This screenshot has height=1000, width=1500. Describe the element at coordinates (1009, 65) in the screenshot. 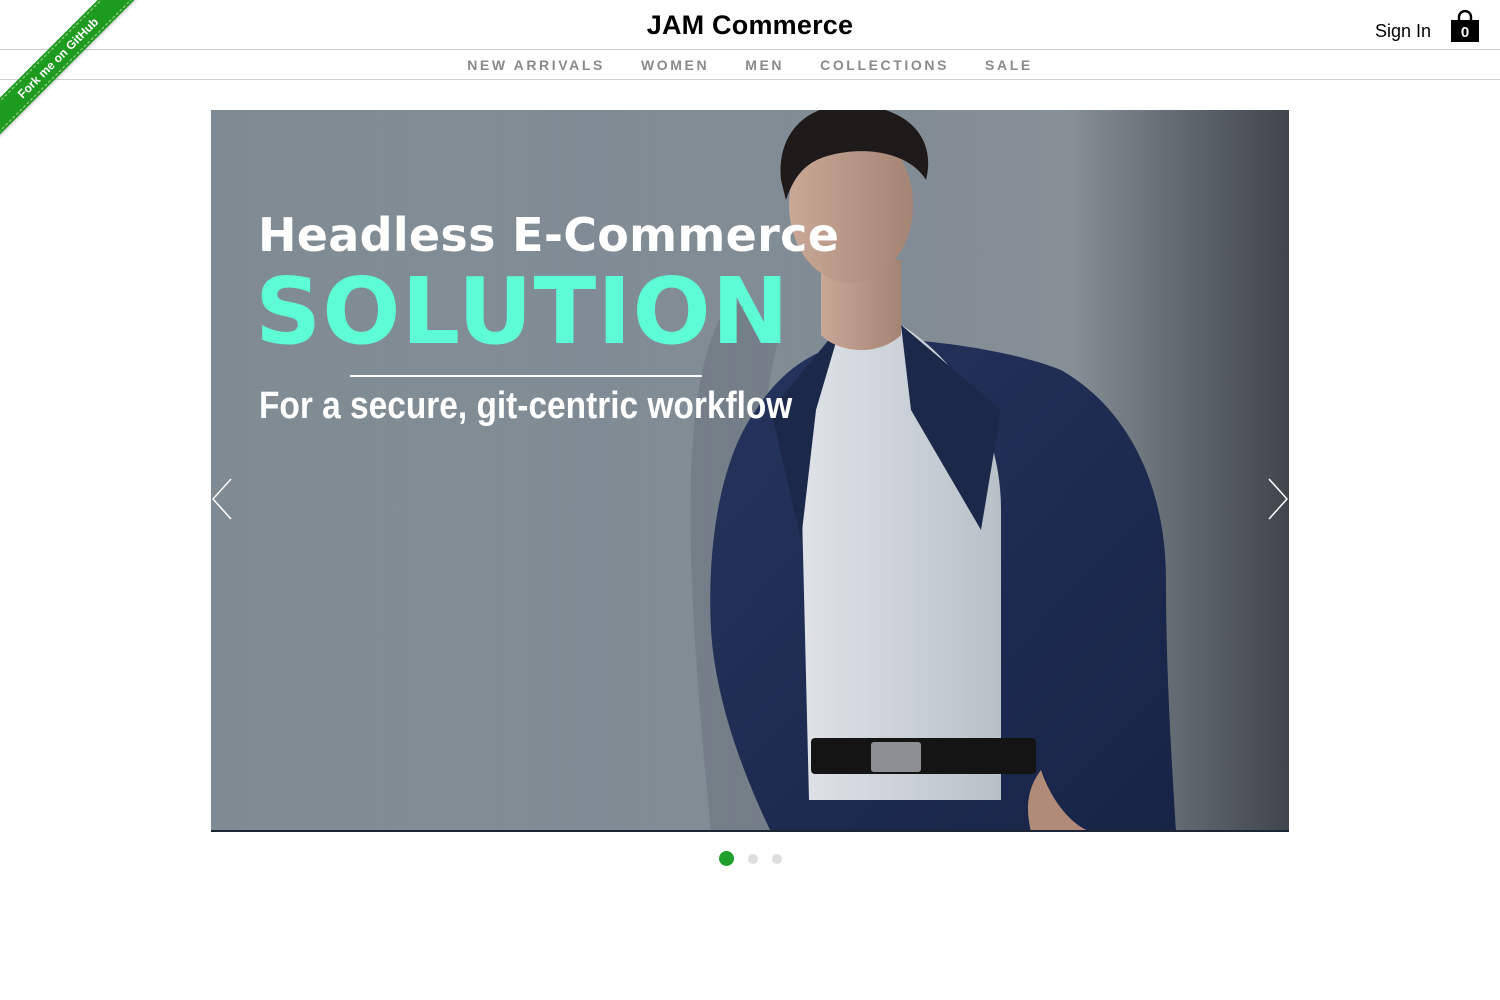

I see `nav-item-sale: SALE` at that location.